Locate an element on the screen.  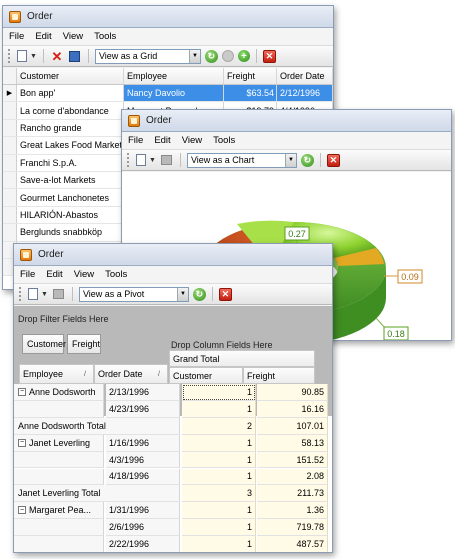
pivot-cell-freight: 1.36 is located at coordinates (292, 511).